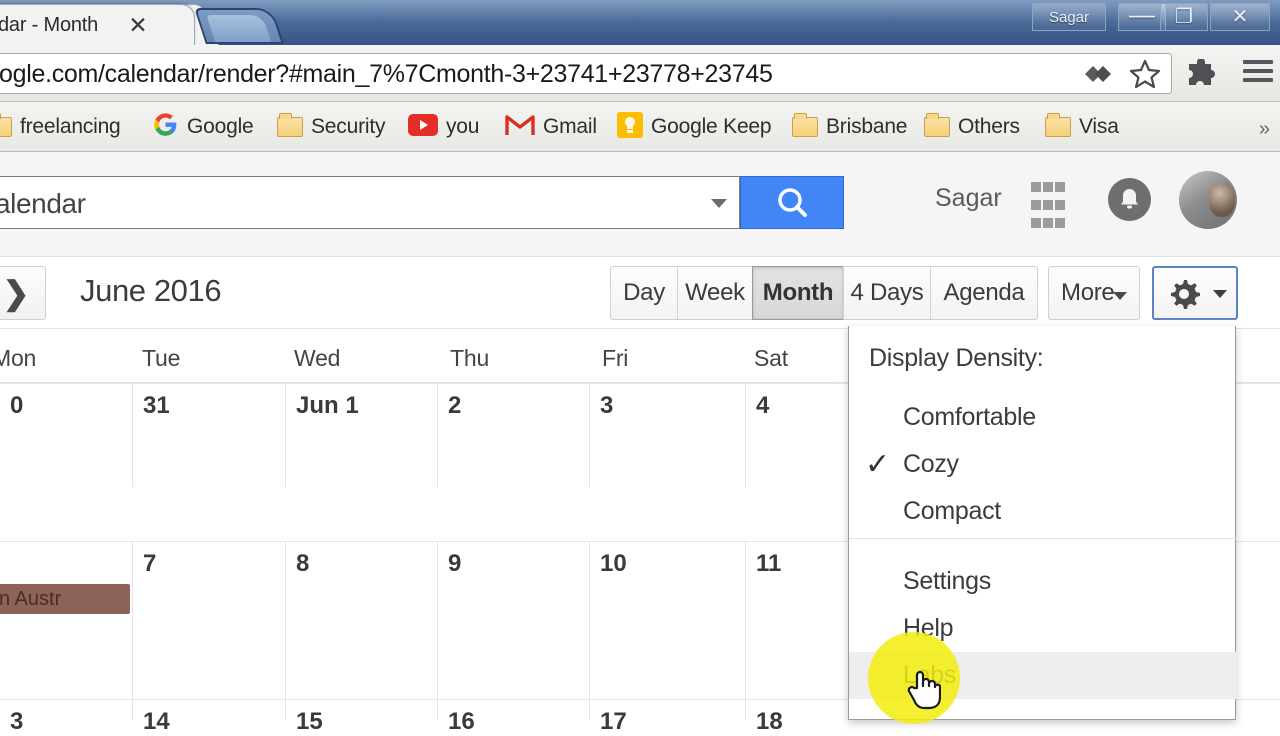 This screenshot has height=736, width=1280. Describe the element at coordinates (1099, 76) in the screenshot. I see `cast-icon` at that location.